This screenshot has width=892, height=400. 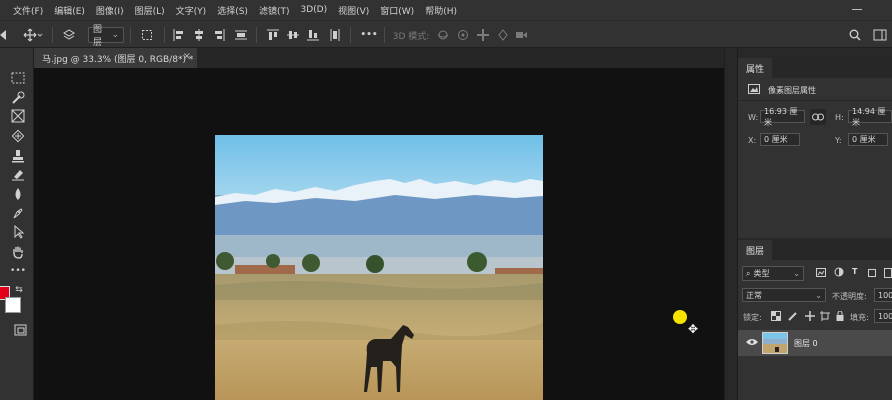 What do you see at coordinates (18, 252) in the screenshot?
I see `hand-tool-icon` at bounding box center [18, 252].